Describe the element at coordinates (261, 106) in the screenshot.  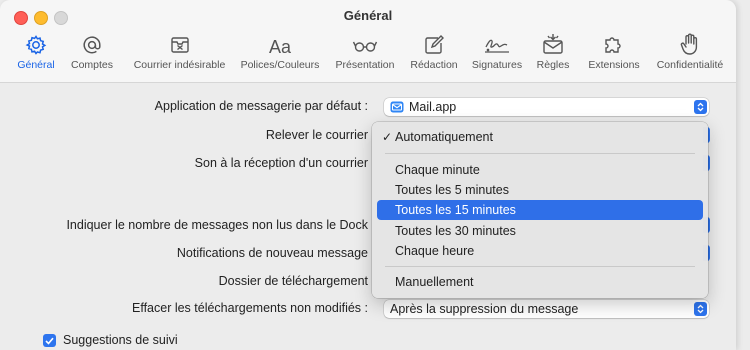
I see `default-app-label: Application de messagerie par défaut :` at that location.